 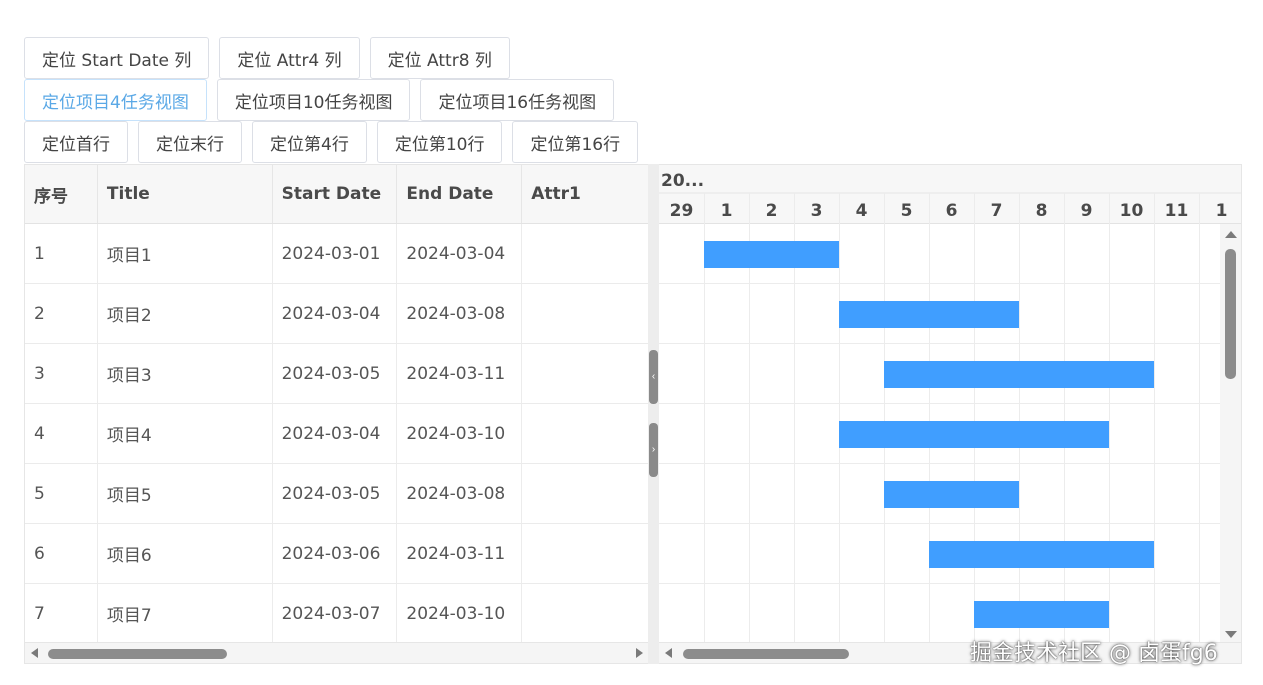 I want to click on gantt-vertical-scrollbar, so click(x=1230, y=434).